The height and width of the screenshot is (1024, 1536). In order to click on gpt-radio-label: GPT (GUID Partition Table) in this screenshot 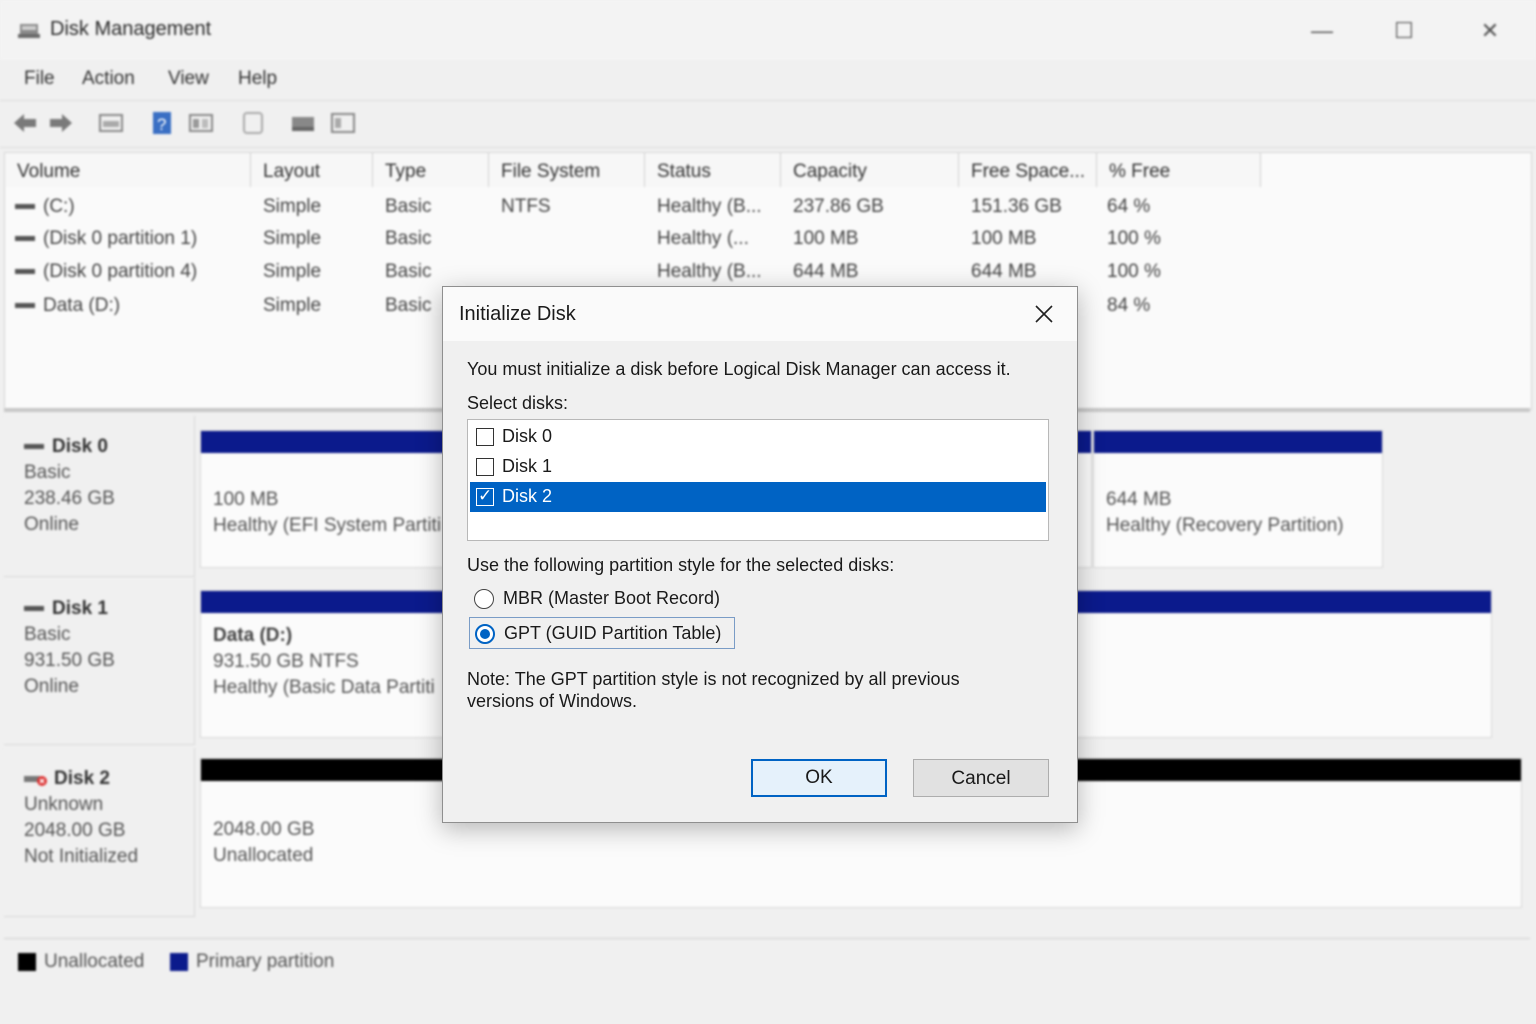, I will do `click(613, 633)`.